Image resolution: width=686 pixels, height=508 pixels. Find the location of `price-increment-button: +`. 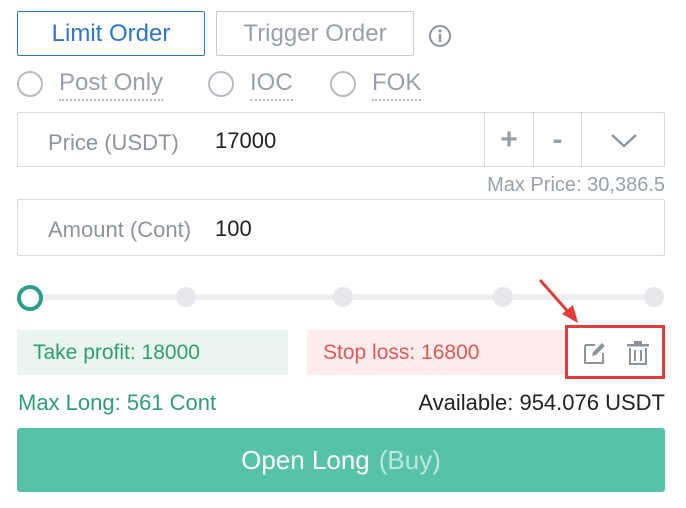

price-increment-button: + is located at coordinates (509, 139).